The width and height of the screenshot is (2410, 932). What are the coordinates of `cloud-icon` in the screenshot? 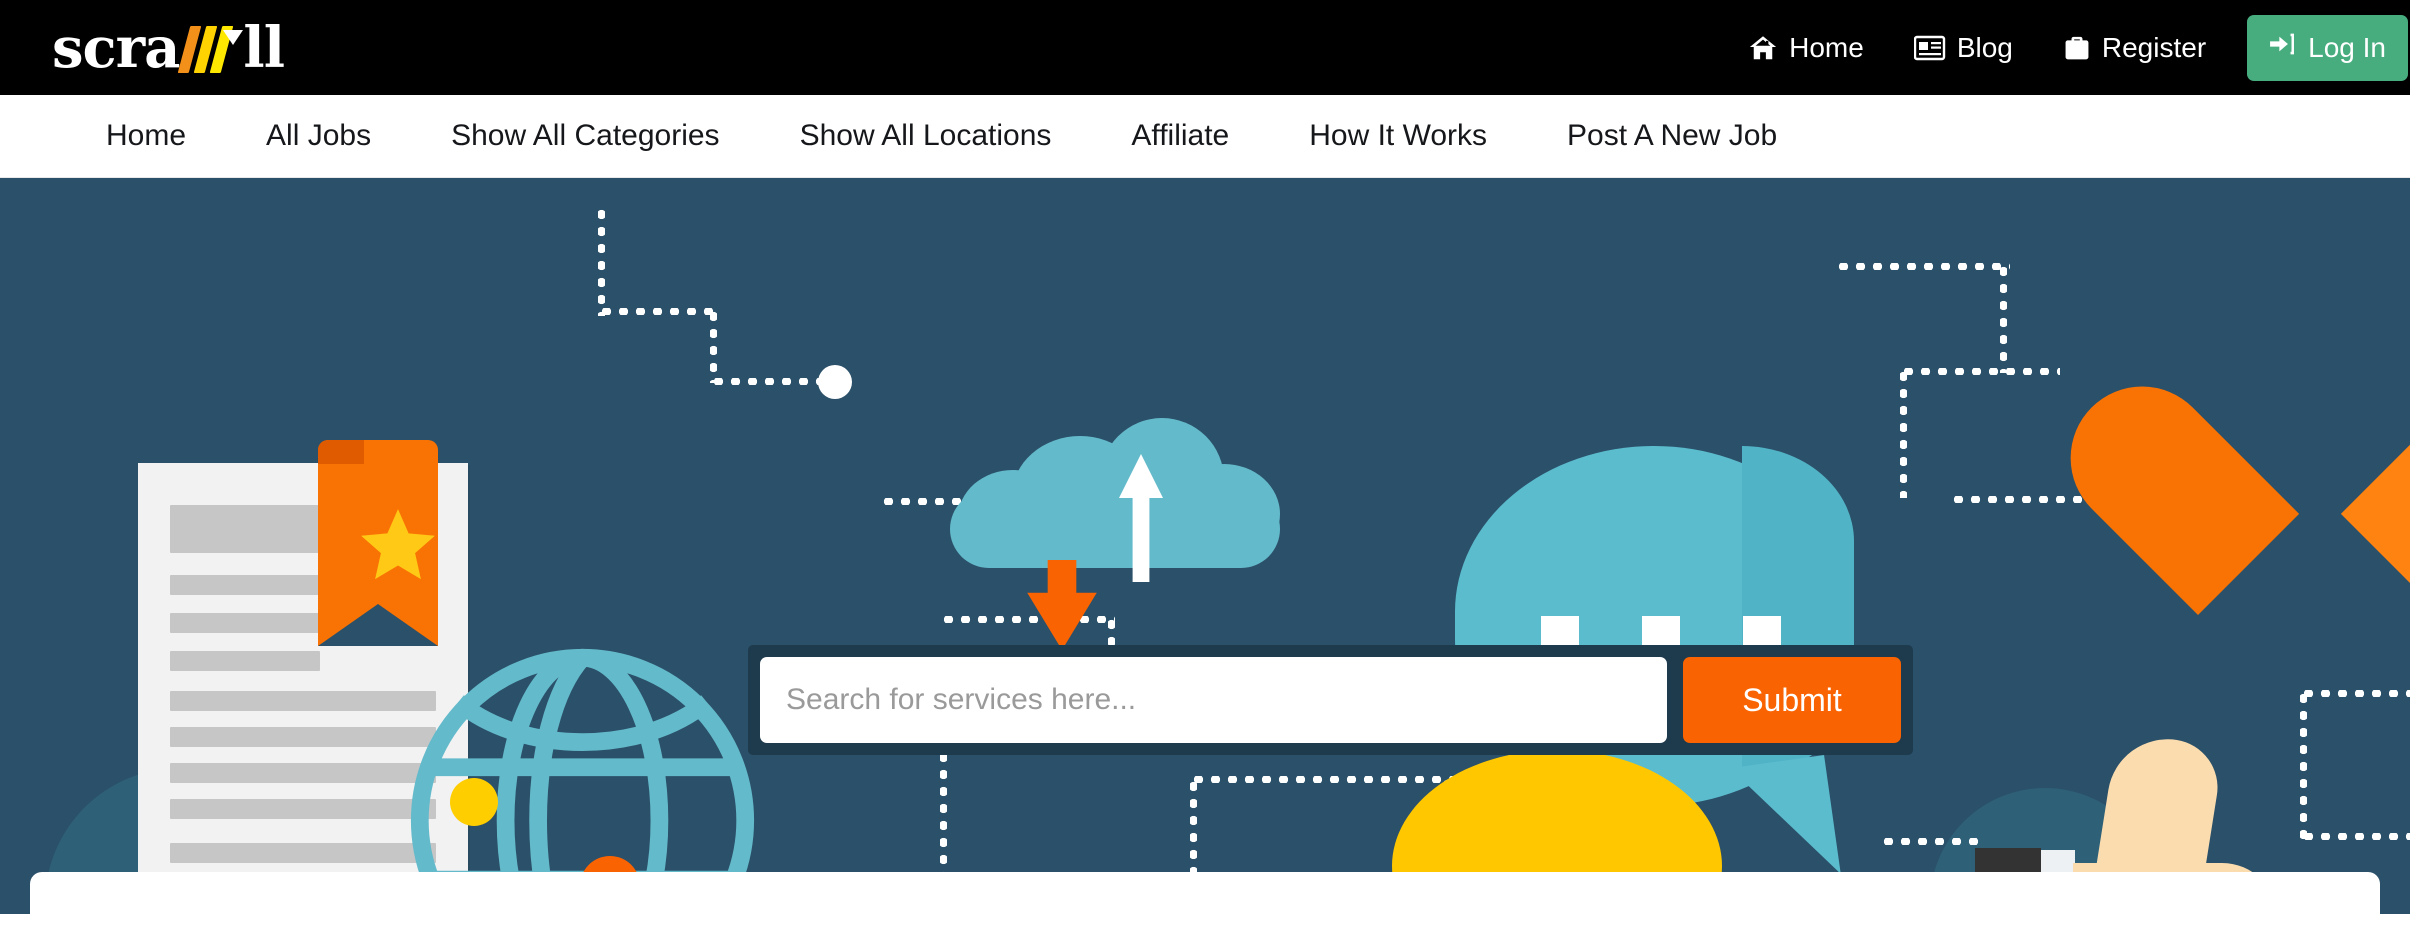 It's located at (1115, 493).